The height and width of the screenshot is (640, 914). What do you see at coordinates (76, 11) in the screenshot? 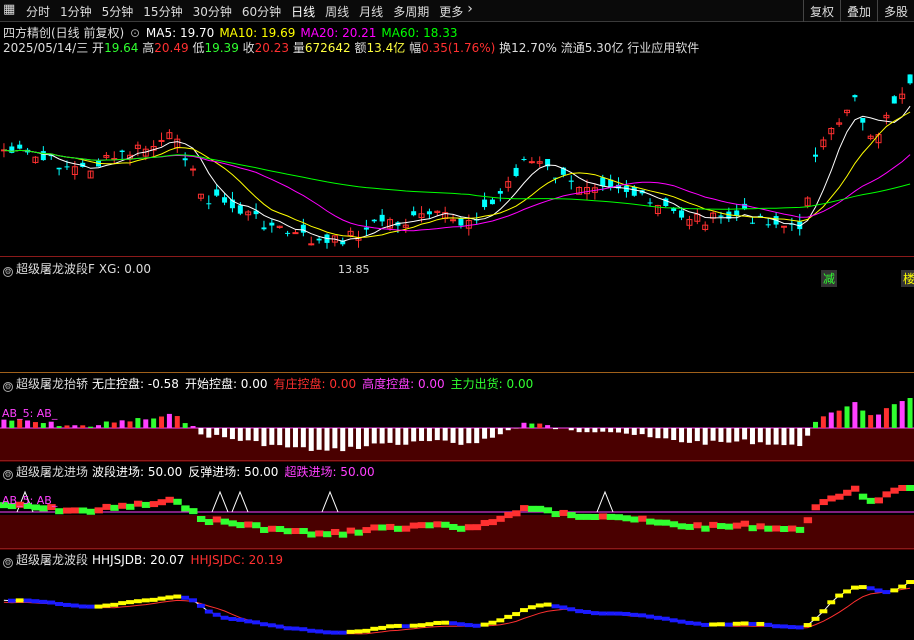
I see `tab-1: 1分钟` at bounding box center [76, 11].